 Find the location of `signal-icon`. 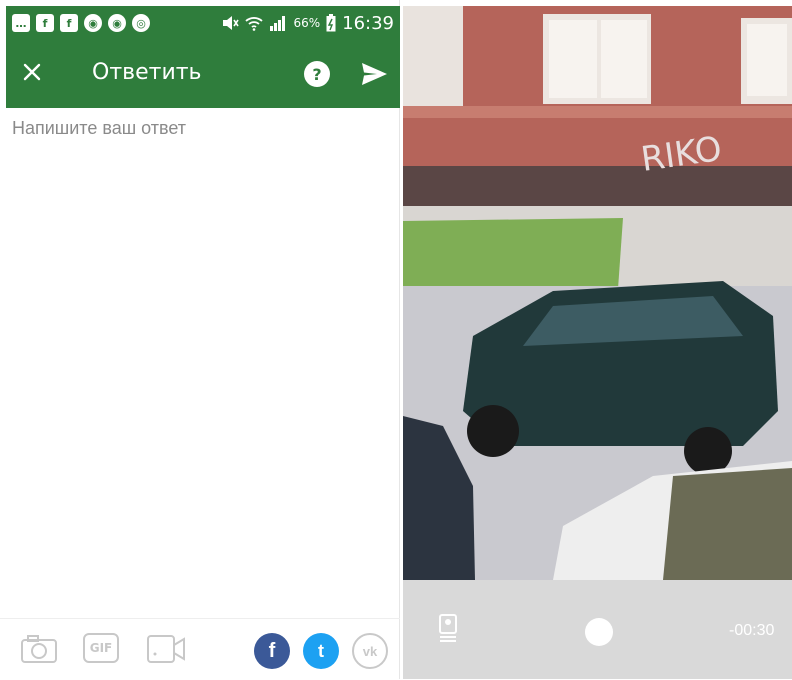

signal-icon is located at coordinates (278, 23).